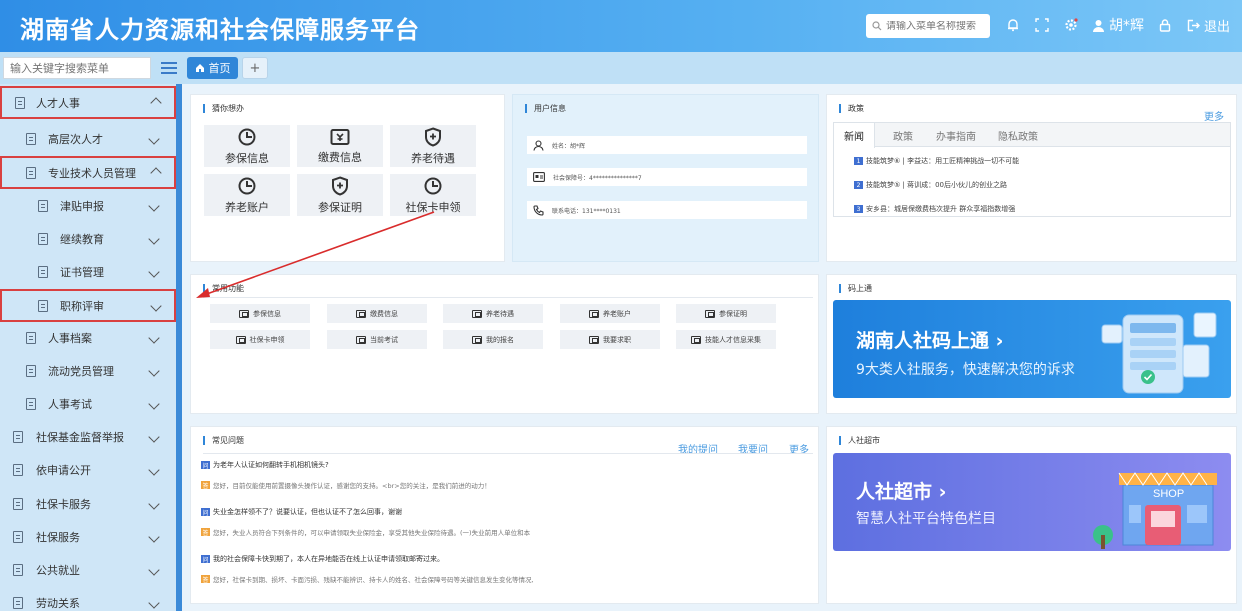 The height and width of the screenshot is (611, 1242). I want to click on tab-bar: 首页 +, so click(621, 68).